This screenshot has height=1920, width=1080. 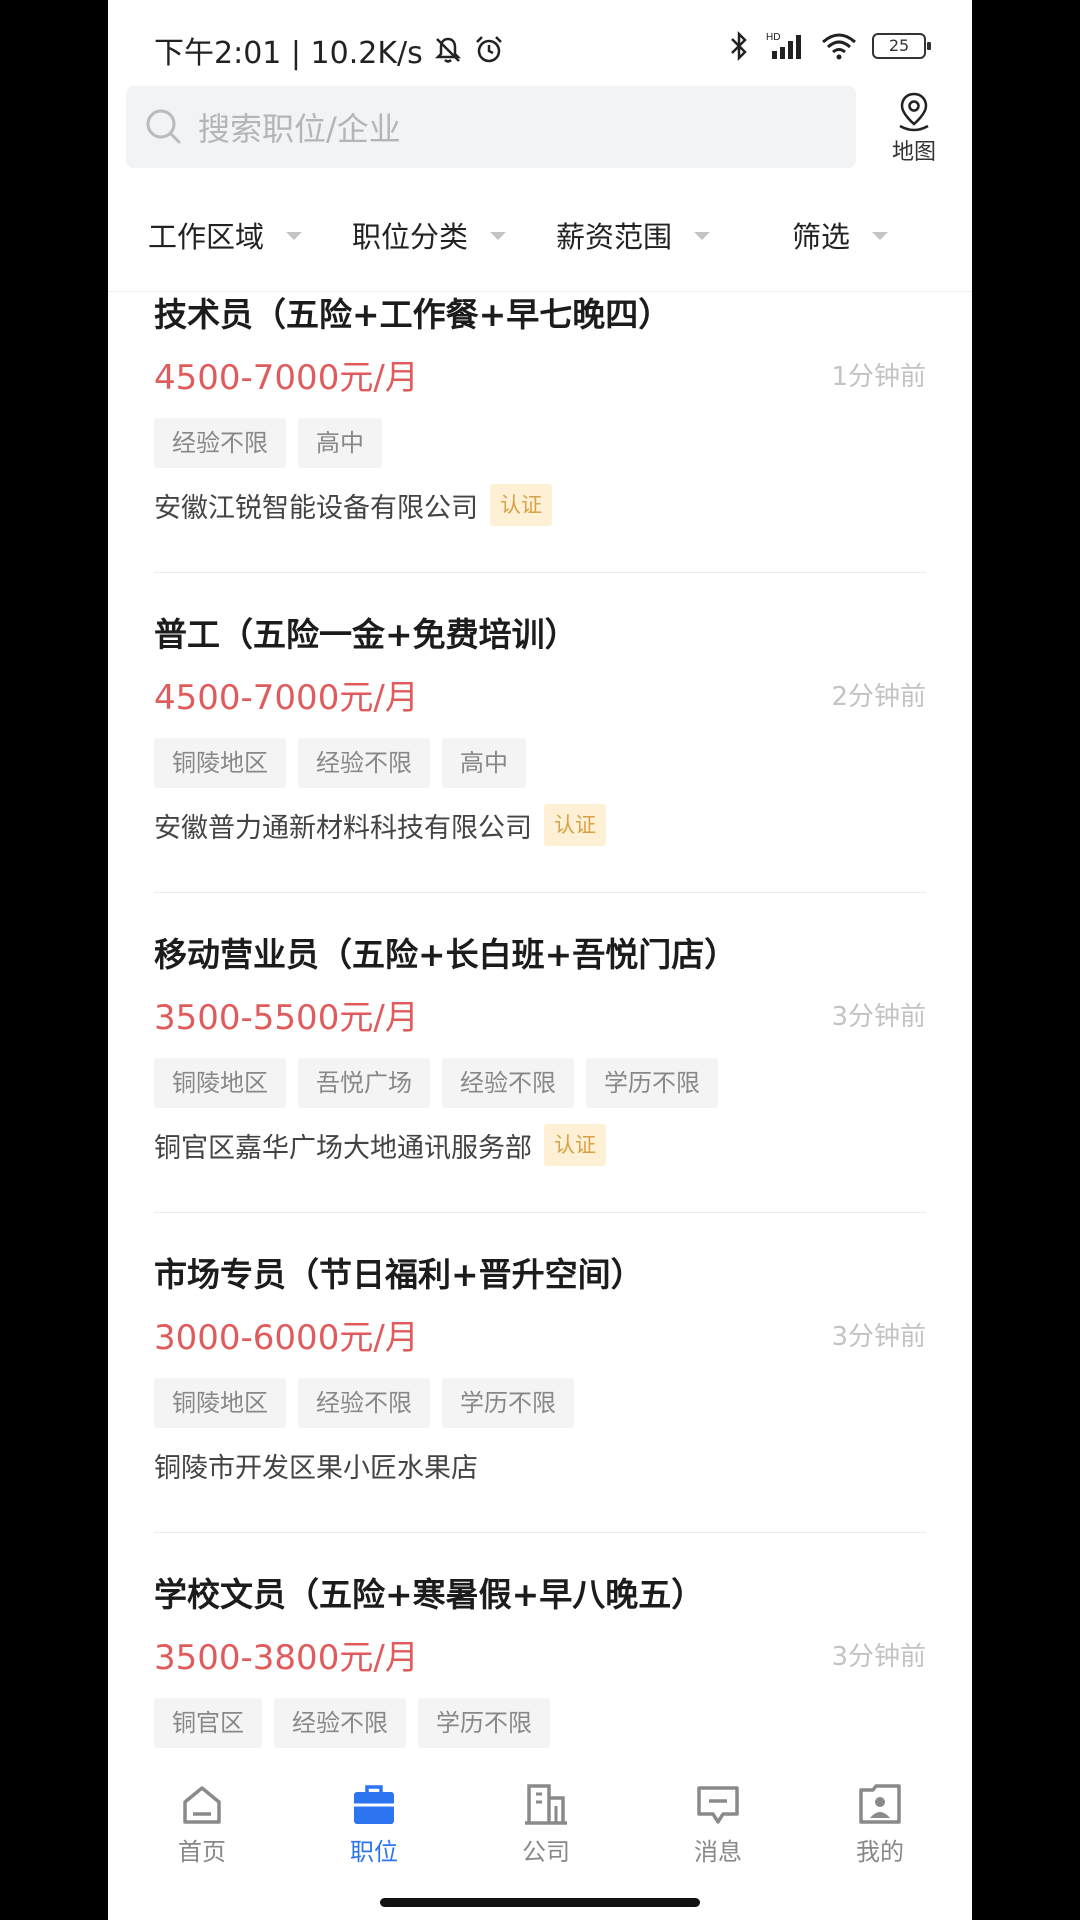 I want to click on building-icon, so click(x=546, y=1804).